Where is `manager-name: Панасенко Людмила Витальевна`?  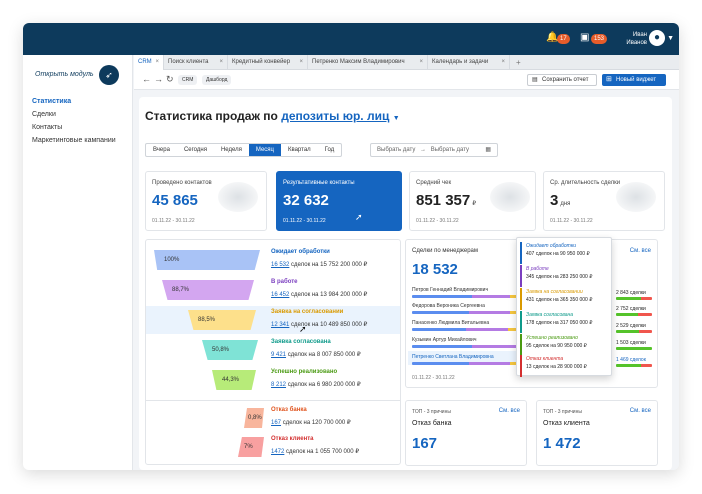
manager-name: Панасенко Людмила Витальевна is located at coordinates (450, 323).